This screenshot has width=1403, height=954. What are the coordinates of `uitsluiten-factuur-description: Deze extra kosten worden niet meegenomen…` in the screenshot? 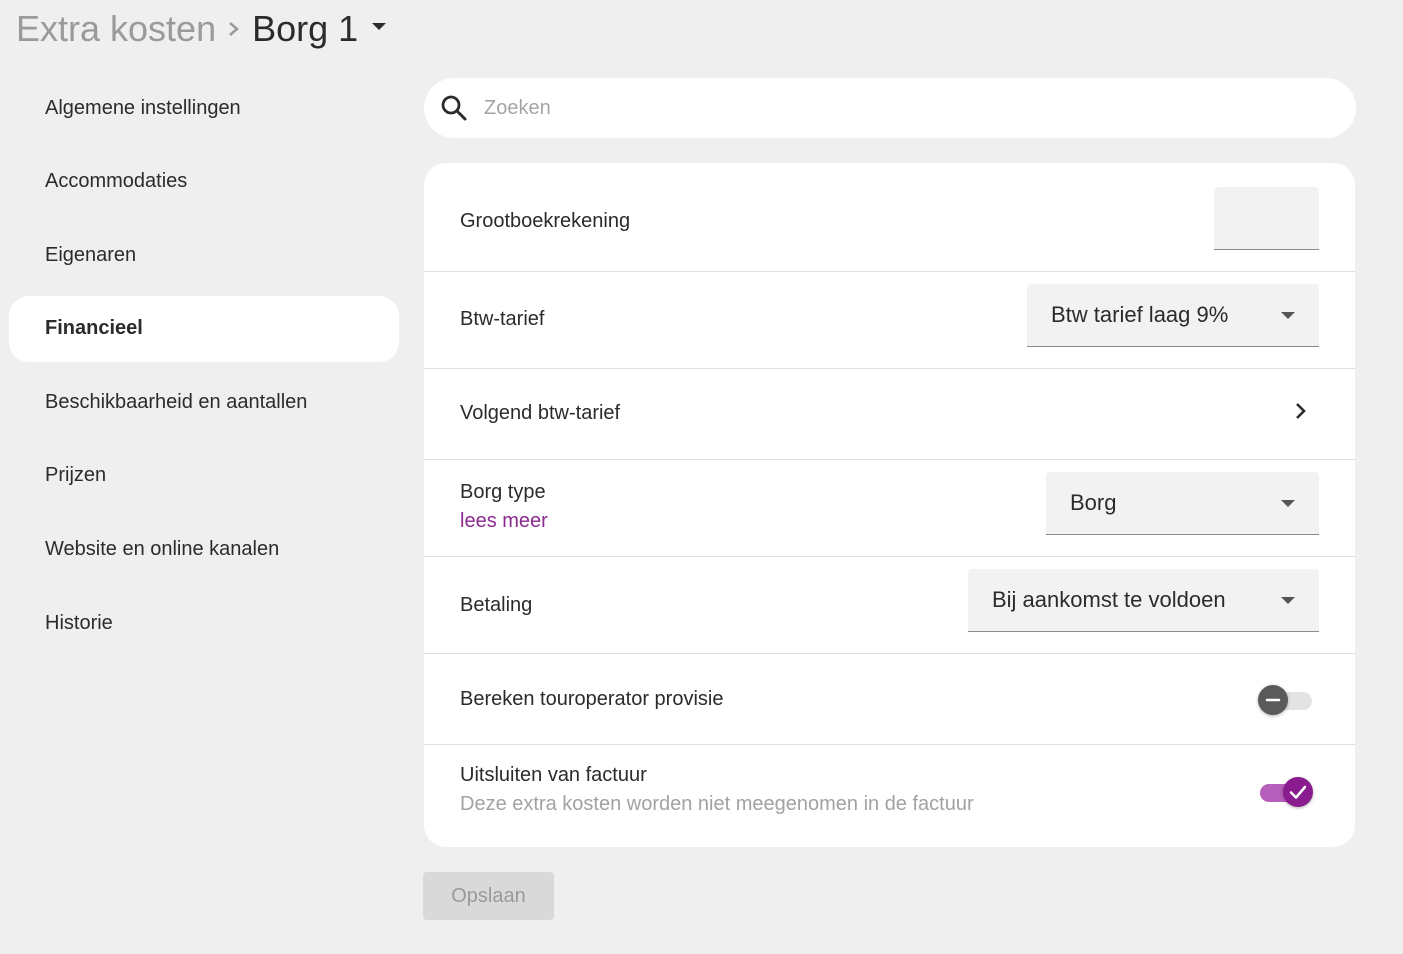 It's located at (717, 804).